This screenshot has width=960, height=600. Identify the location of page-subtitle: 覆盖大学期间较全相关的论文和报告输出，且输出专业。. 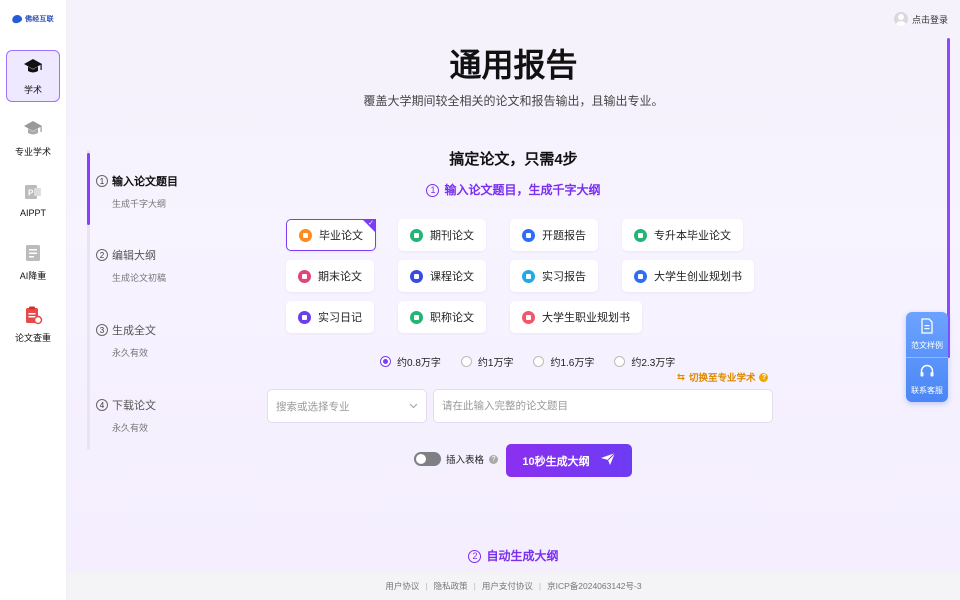
(513, 101).